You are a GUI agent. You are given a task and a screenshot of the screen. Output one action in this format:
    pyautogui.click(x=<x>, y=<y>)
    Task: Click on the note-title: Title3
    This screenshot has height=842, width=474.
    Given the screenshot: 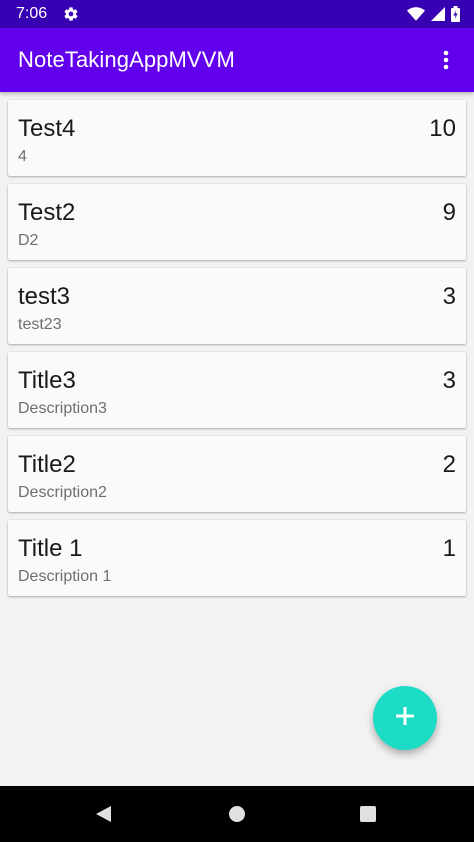 What is the action you would take?
    pyautogui.click(x=47, y=380)
    